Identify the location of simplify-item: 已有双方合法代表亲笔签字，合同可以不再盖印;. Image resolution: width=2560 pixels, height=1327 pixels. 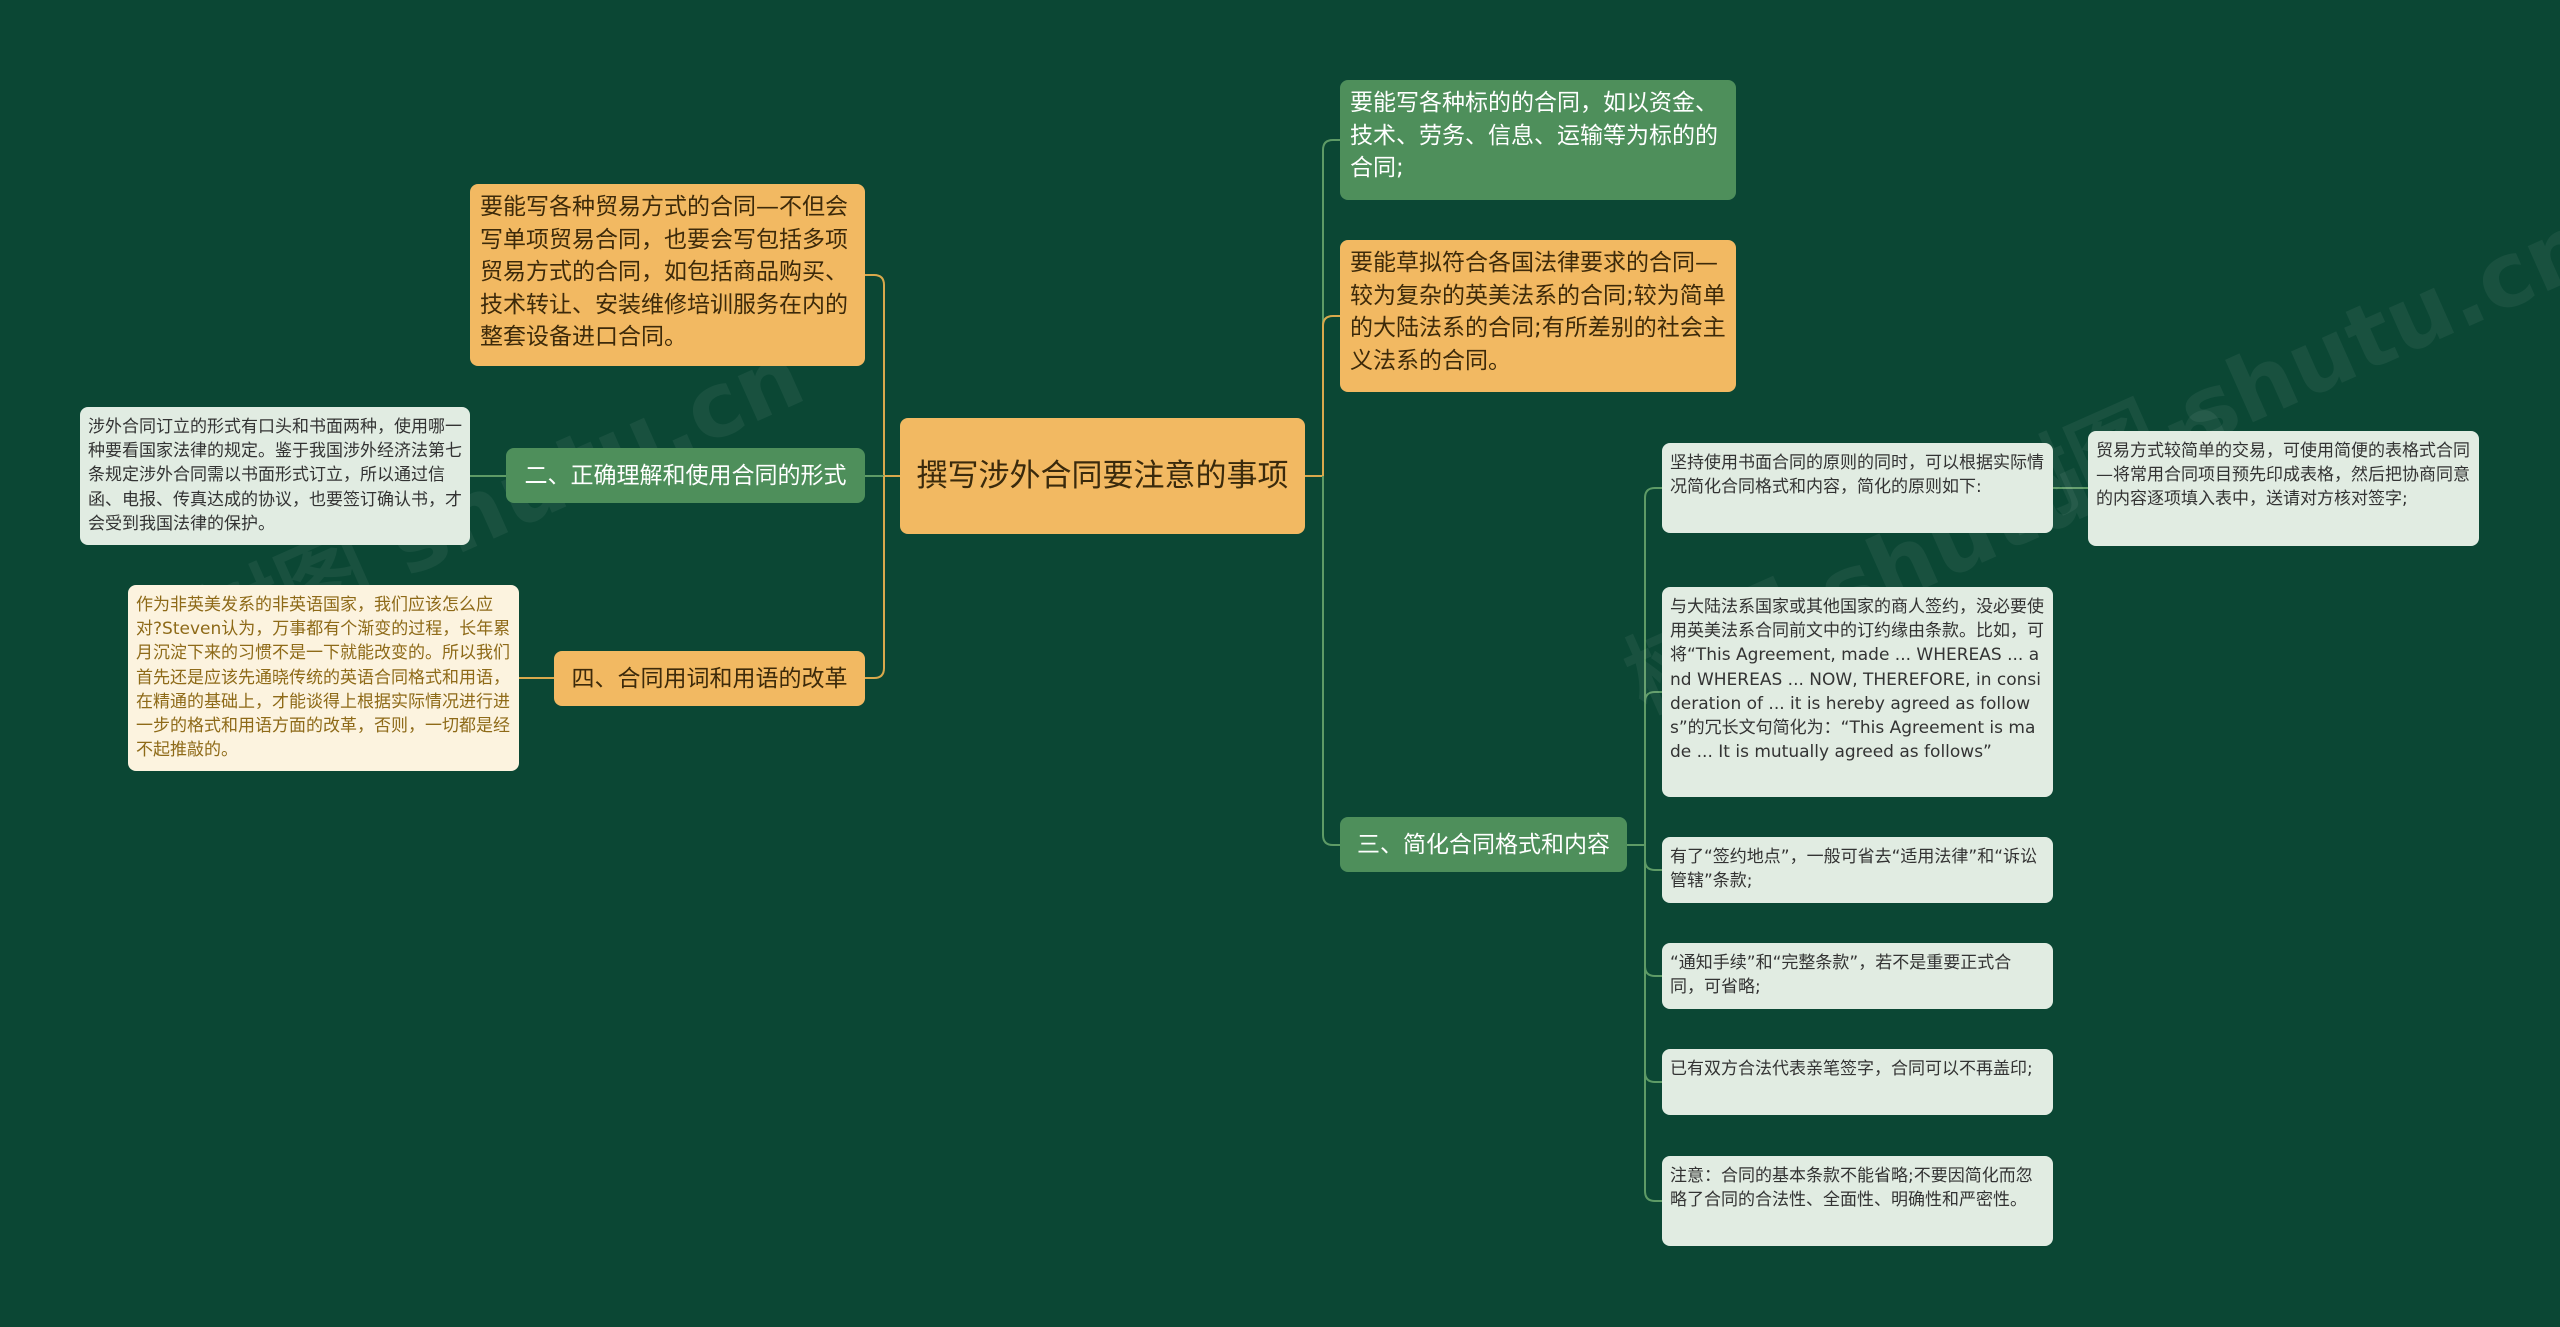
(1857, 1082).